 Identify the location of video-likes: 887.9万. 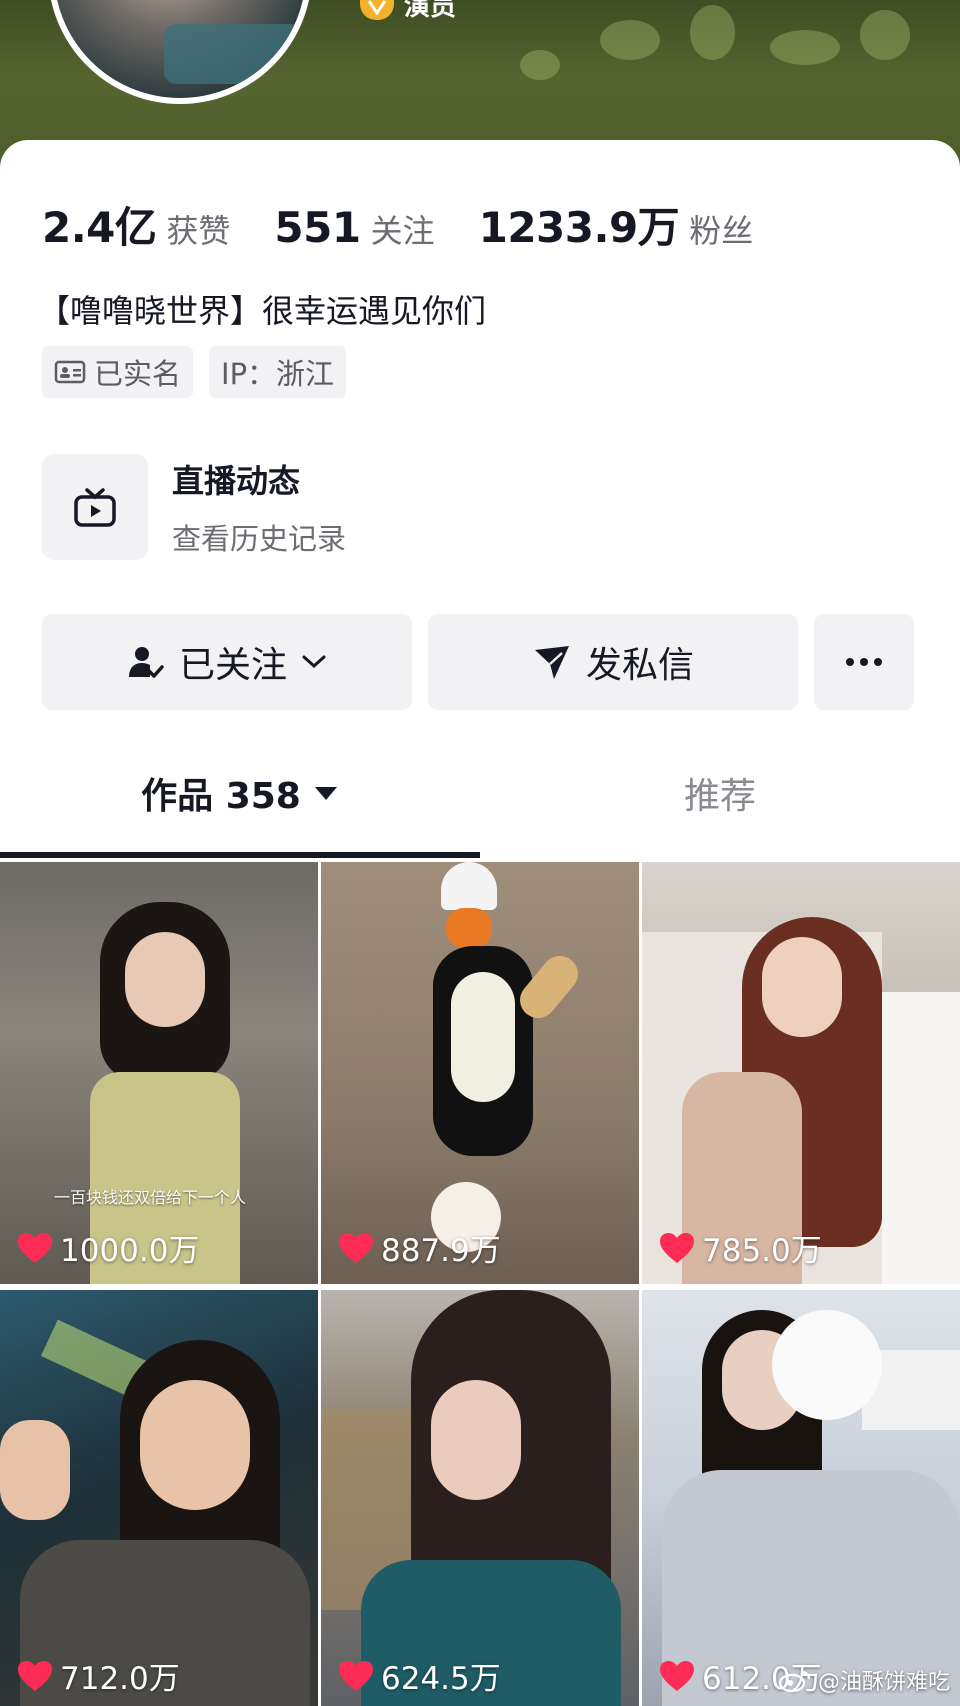
(419, 1247).